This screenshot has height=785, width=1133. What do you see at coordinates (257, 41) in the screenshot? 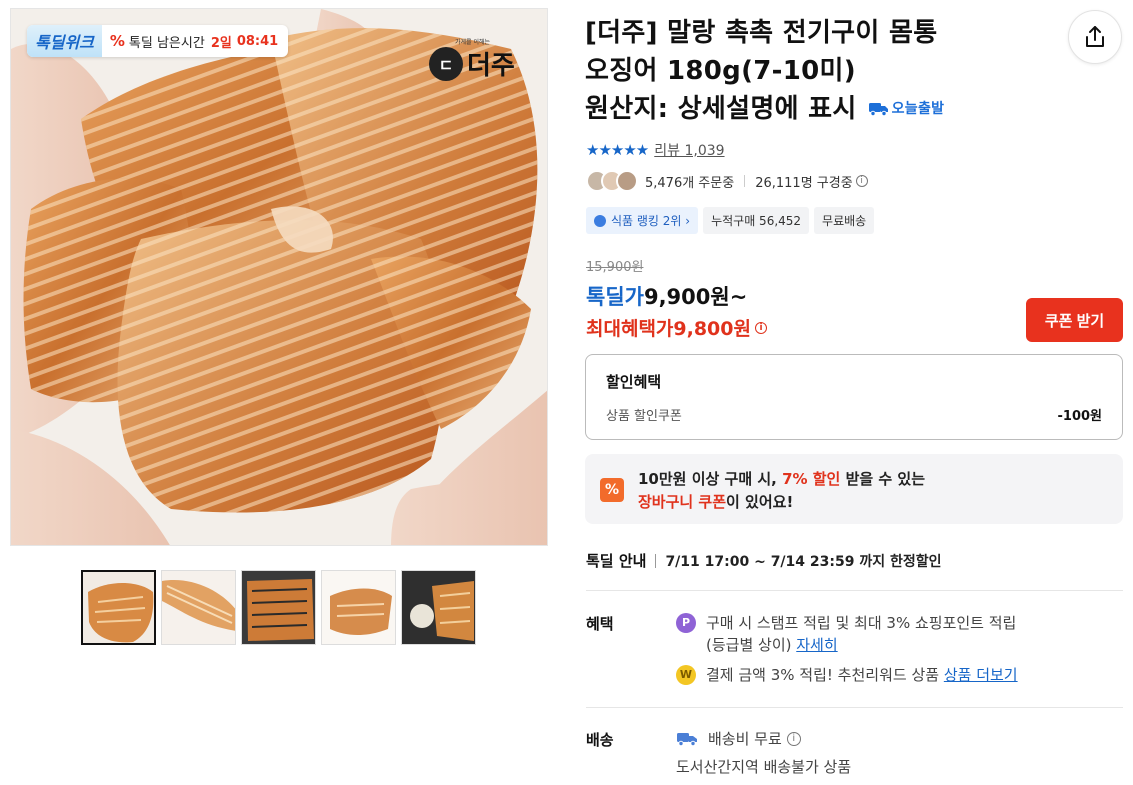
I see `remaining-time: 08:41` at bounding box center [257, 41].